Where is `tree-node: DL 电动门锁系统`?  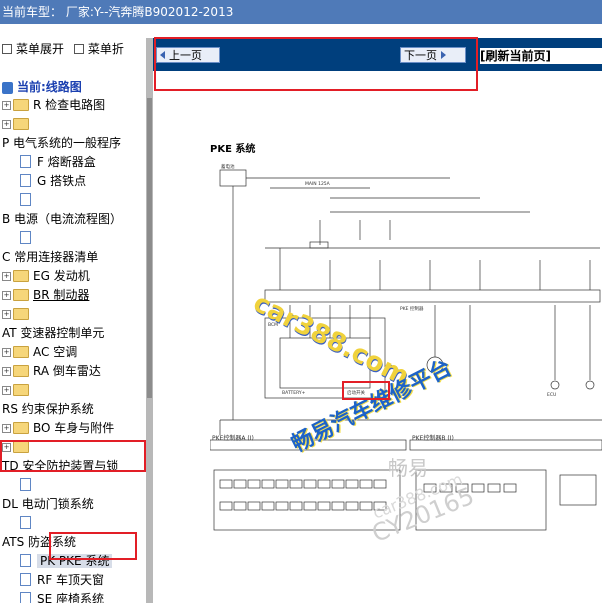 tree-node: DL 电动门锁系统 is located at coordinates (48, 504).